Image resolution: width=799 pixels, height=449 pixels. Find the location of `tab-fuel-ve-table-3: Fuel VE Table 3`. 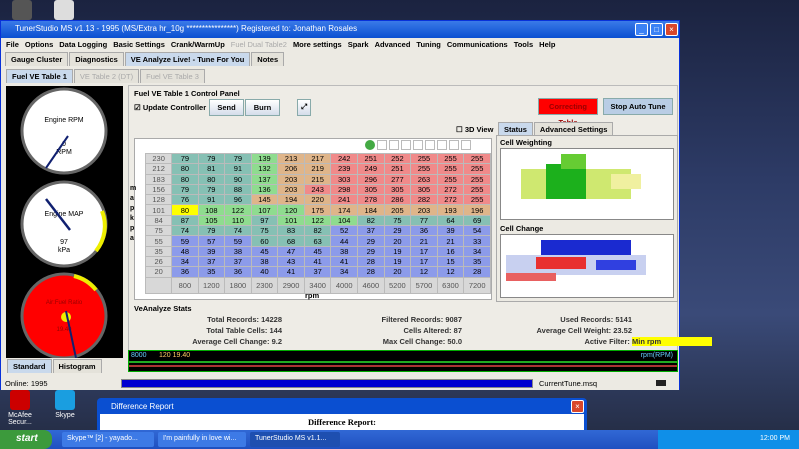

tab-fuel-ve-table-3: Fuel VE Table 3 is located at coordinates (172, 76).